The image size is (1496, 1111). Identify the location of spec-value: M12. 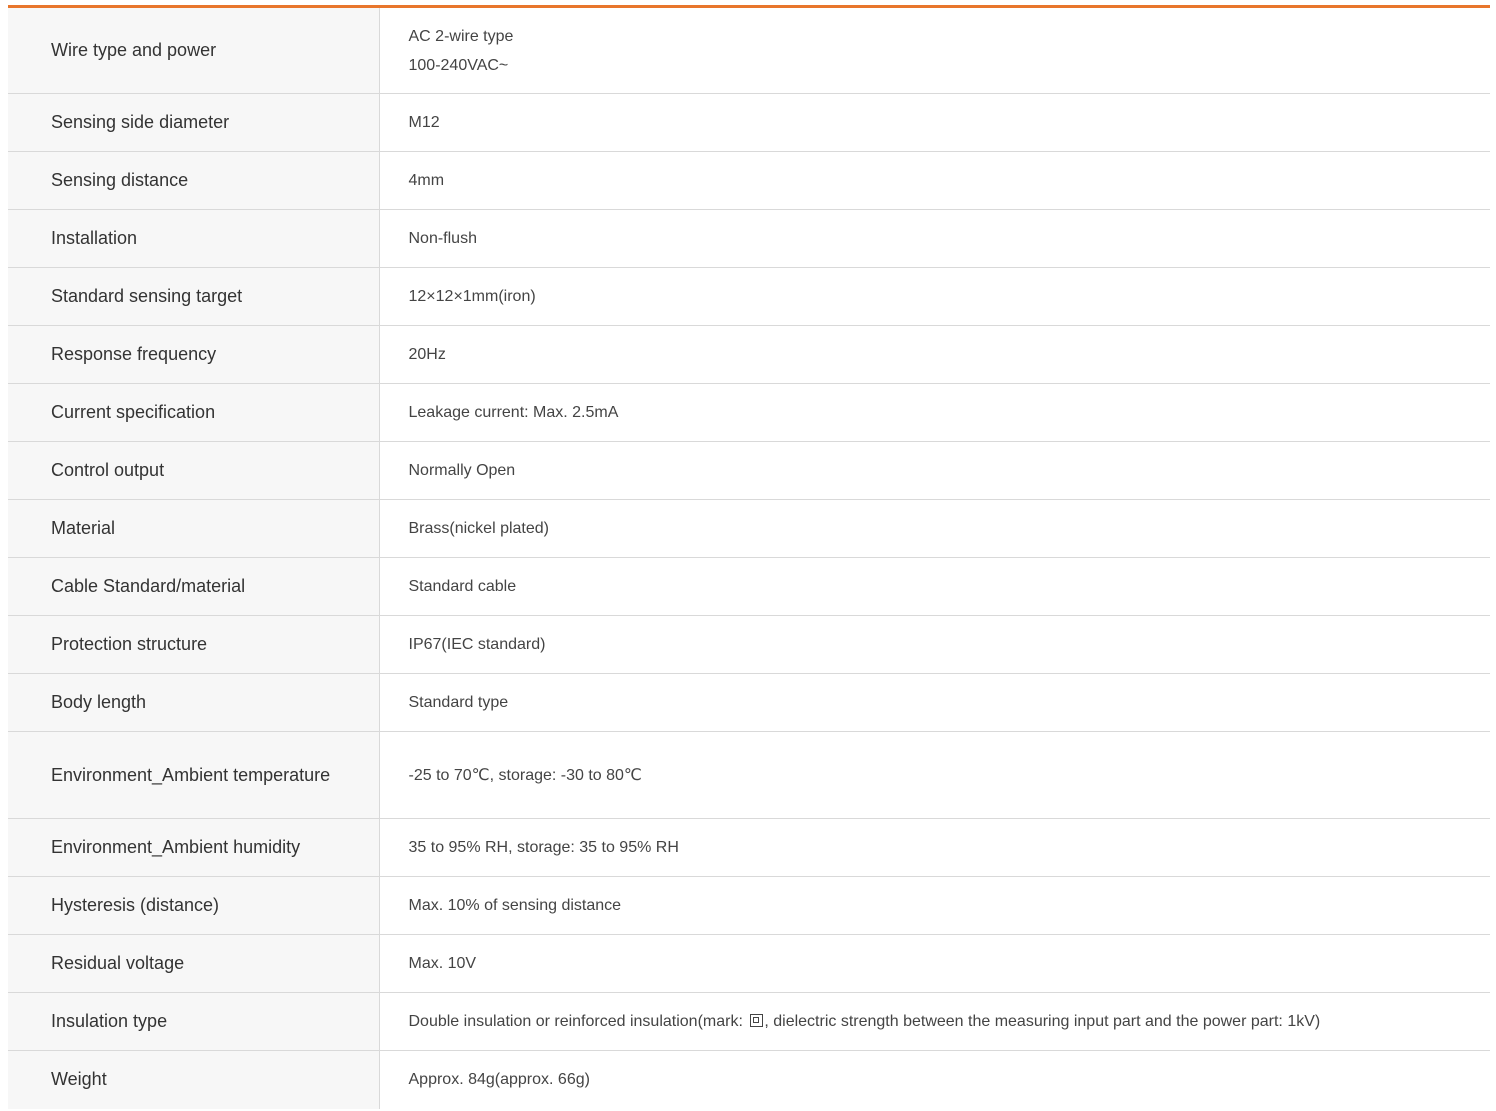
(934, 122).